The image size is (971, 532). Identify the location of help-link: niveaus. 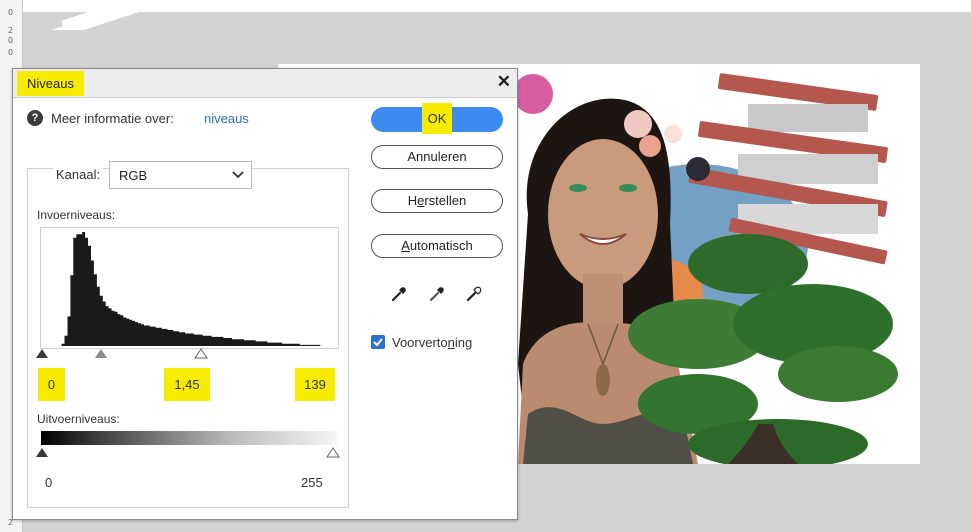
(226, 118).